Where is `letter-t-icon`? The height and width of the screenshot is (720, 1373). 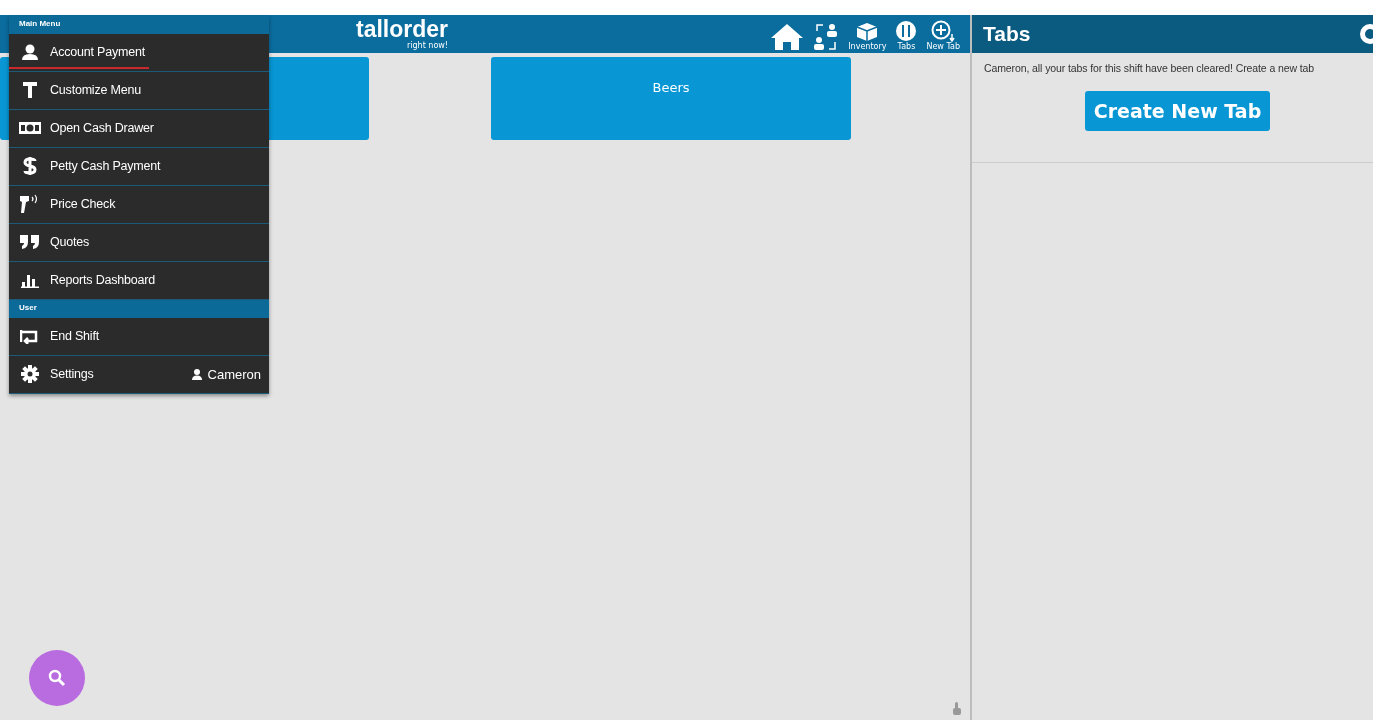
letter-t-icon is located at coordinates (30, 89).